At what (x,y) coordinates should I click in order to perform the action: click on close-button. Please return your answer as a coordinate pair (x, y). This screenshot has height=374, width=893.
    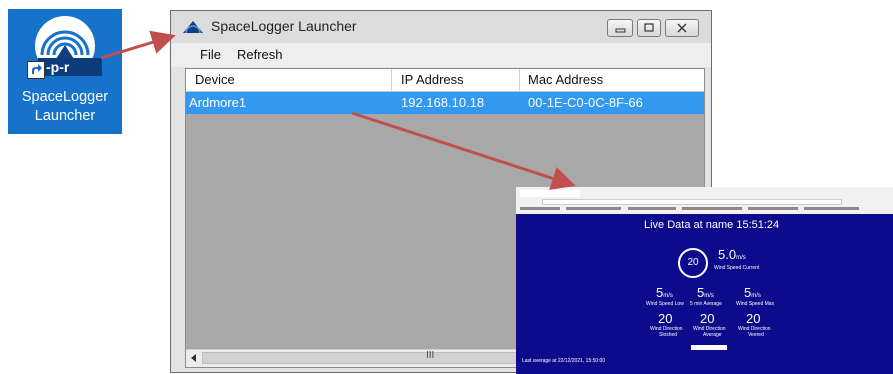
    Looking at the image, I should click on (682, 28).